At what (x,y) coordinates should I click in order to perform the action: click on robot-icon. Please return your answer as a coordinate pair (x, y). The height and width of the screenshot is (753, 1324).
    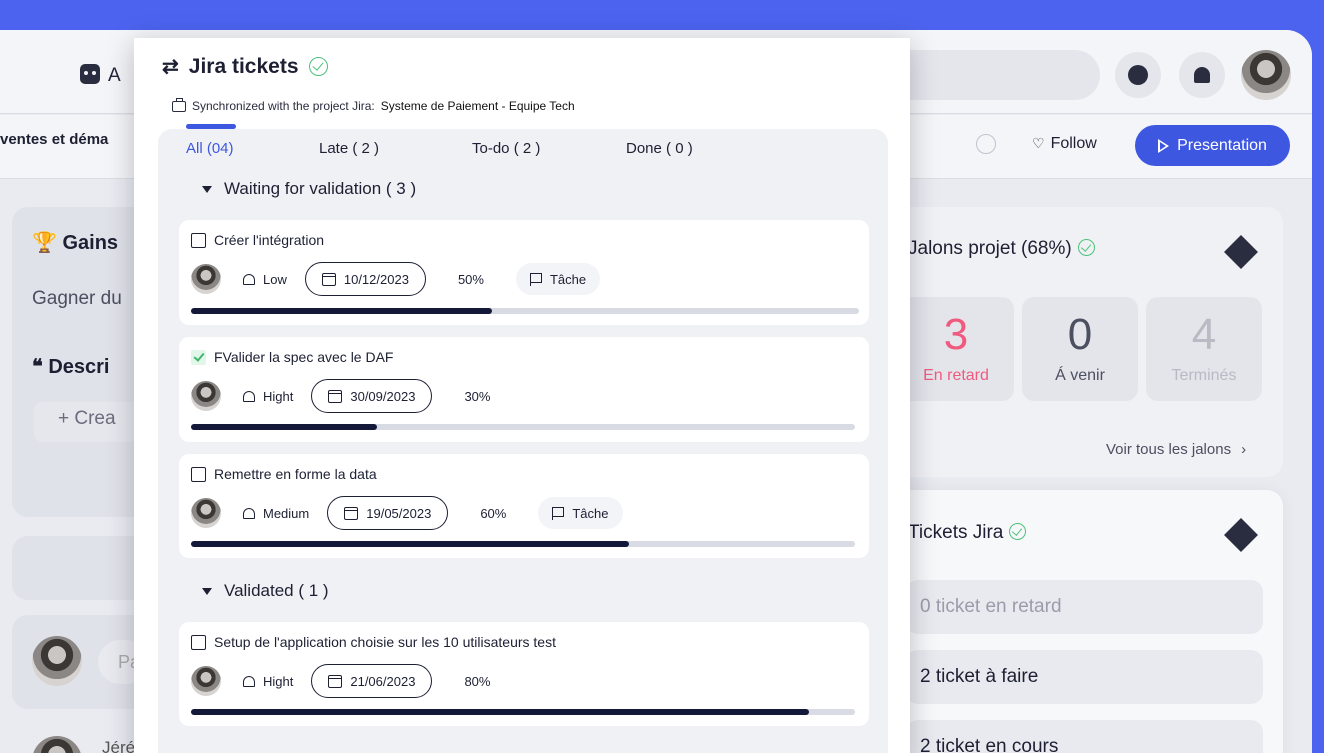
    Looking at the image, I should click on (90, 74).